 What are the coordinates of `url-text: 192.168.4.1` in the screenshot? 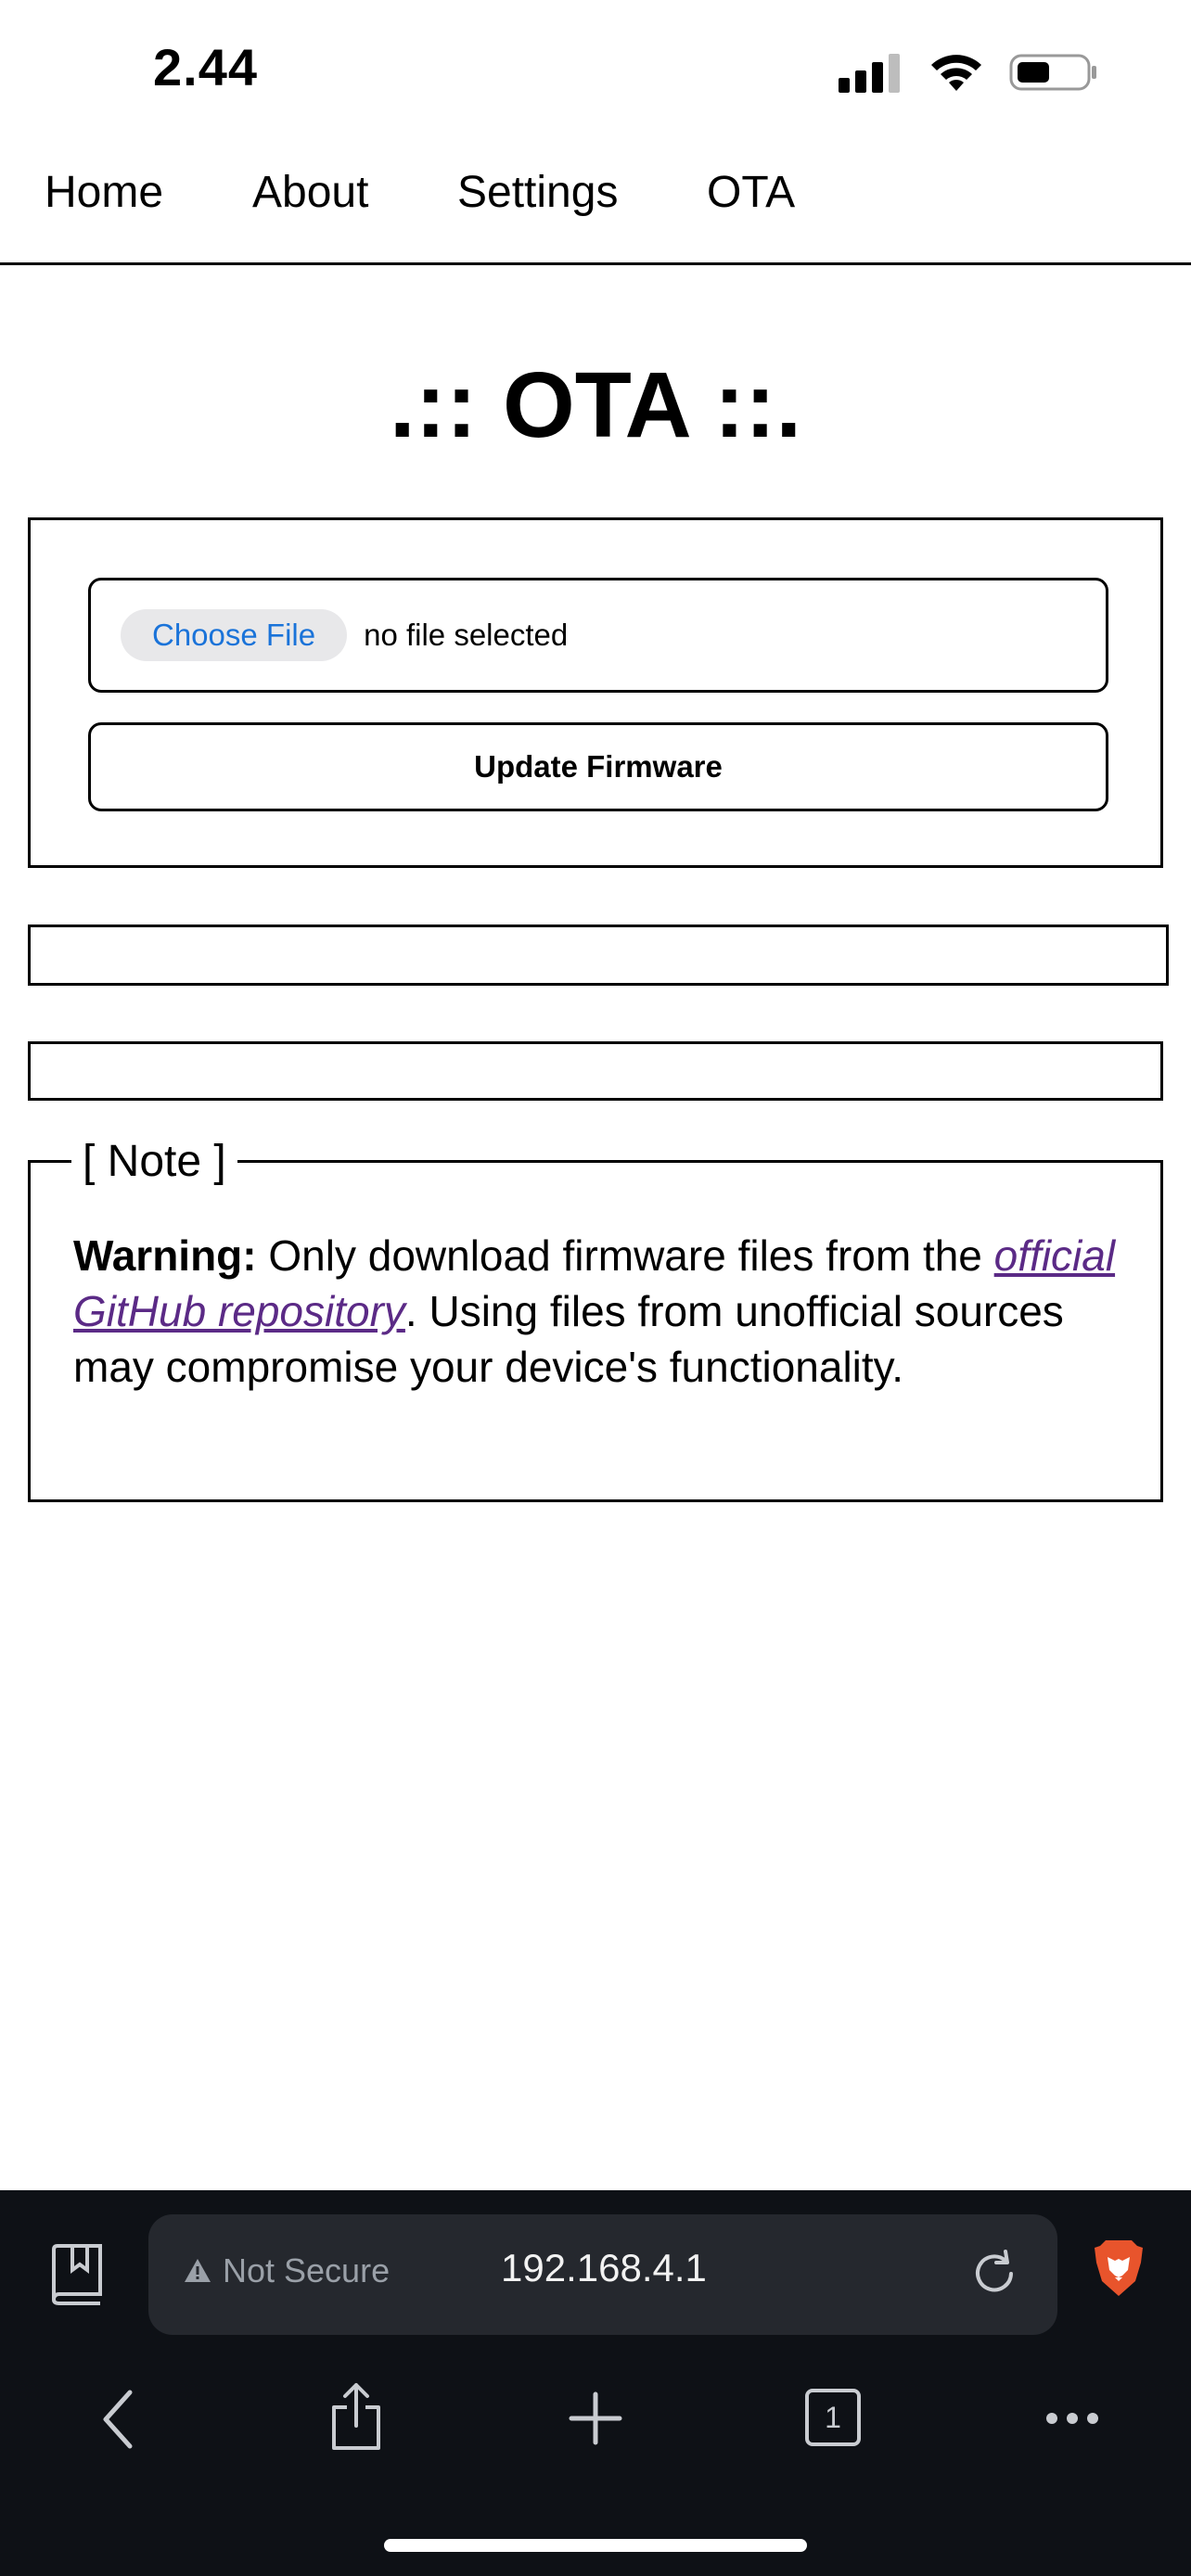 It's located at (604, 2268).